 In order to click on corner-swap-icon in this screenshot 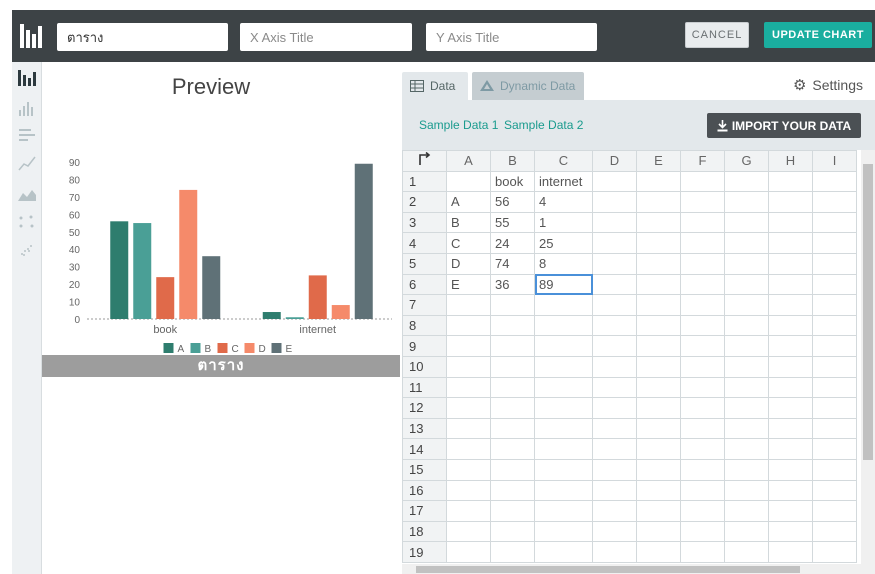, I will do `click(424, 161)`.